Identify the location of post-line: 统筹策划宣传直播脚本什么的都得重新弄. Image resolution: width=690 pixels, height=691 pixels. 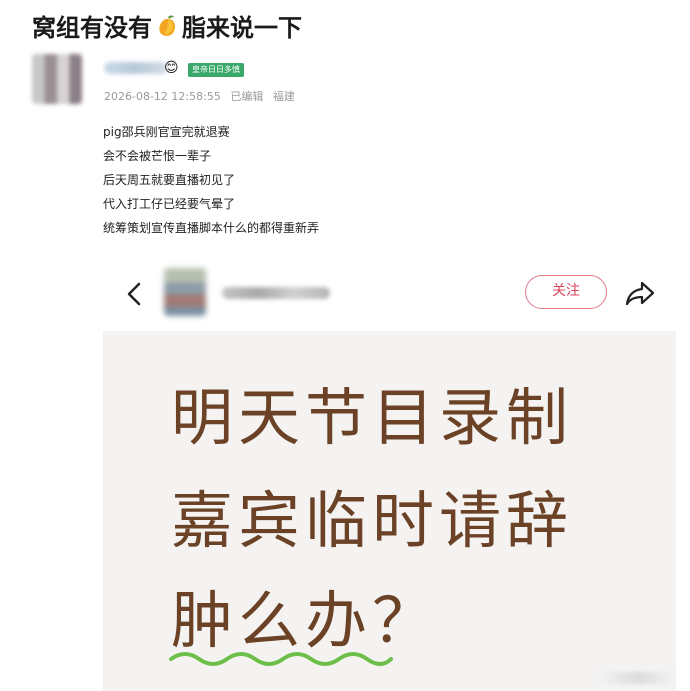
(211, 228).